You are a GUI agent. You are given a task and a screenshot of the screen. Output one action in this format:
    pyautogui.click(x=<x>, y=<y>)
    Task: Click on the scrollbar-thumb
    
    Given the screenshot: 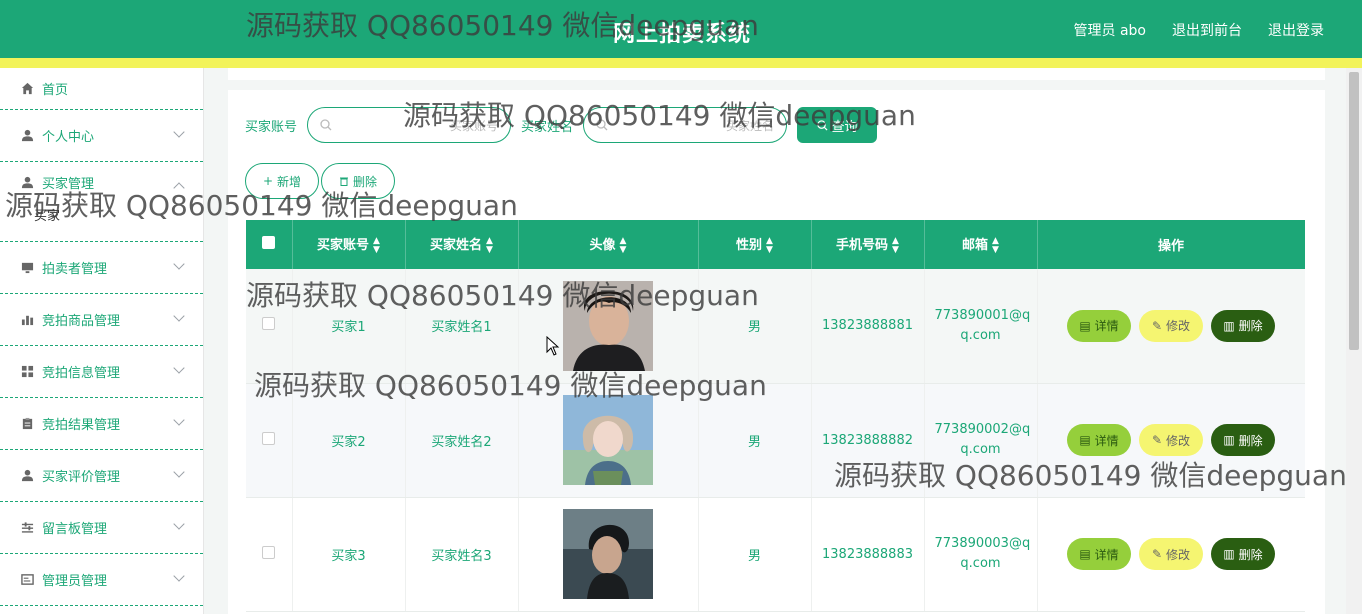 What is the action you would take?
    pyautogui.click(x=1354, y=211)
    